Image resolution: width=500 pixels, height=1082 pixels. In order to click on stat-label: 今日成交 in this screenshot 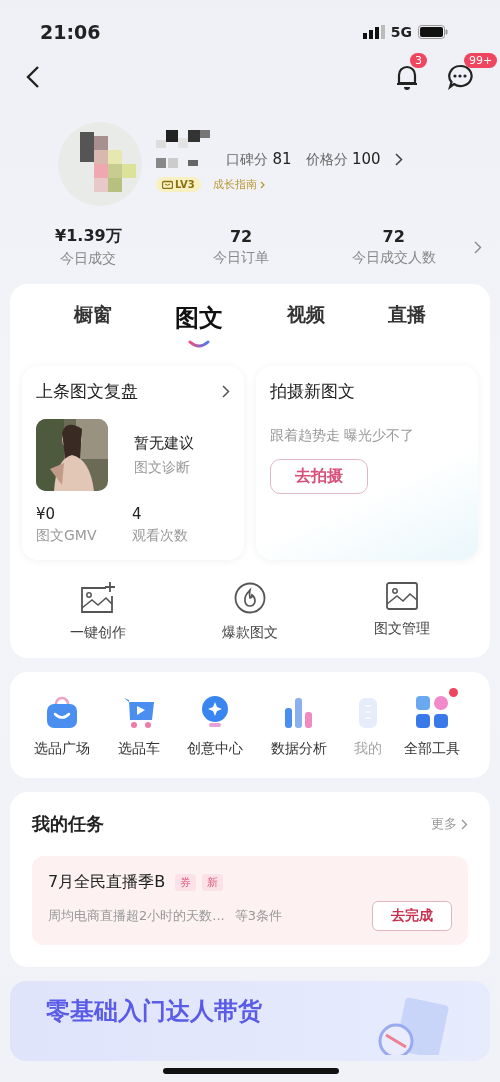, I will do `click(88, 259)`.